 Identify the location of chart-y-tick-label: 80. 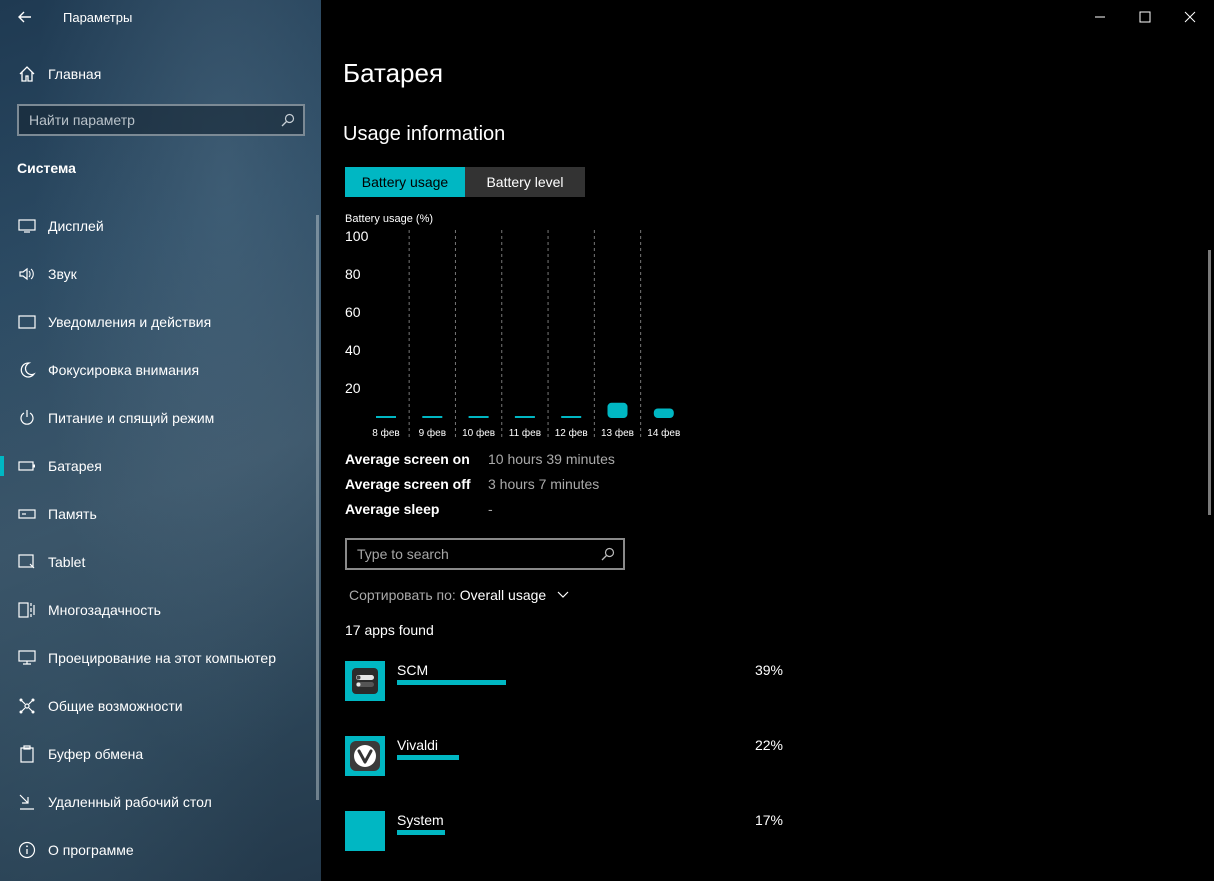
(353, 274).